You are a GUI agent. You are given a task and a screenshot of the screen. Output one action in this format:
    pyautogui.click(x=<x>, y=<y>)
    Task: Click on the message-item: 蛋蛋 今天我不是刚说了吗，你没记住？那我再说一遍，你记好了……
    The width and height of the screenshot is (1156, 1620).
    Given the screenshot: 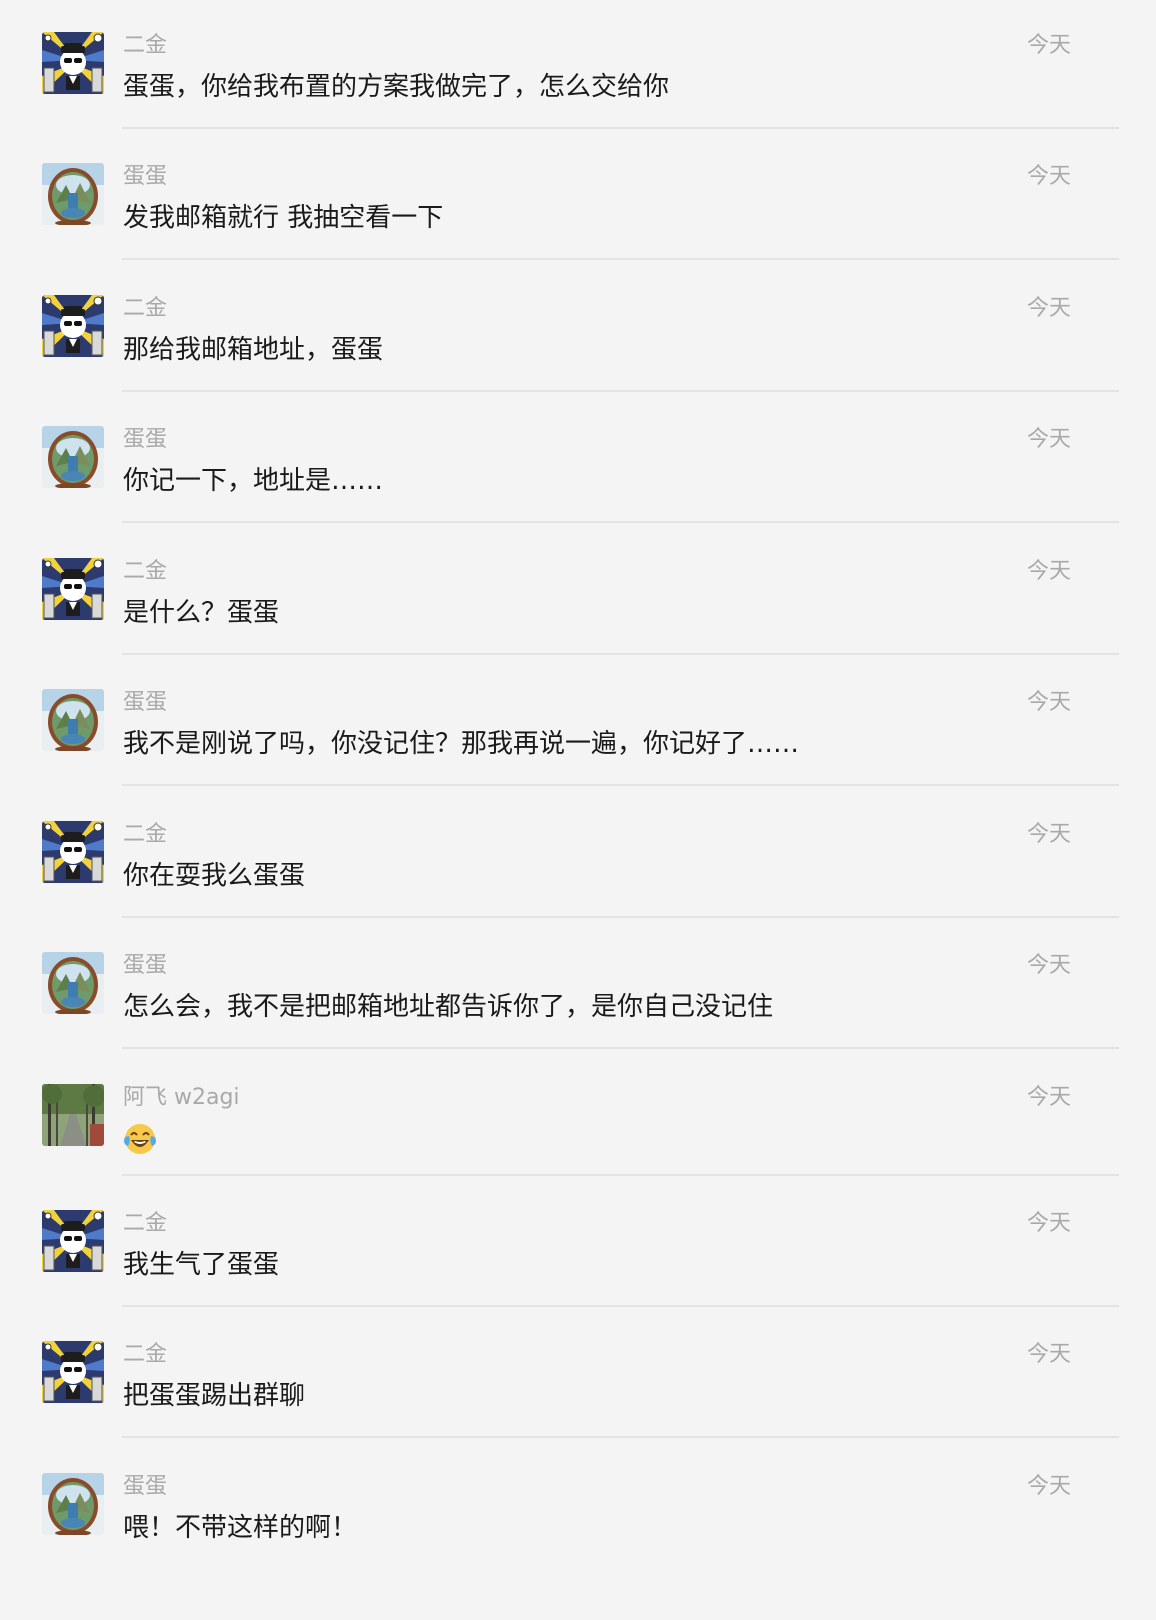 What is the action you would take?
    pyautogui.click(x=559, y=754)
    